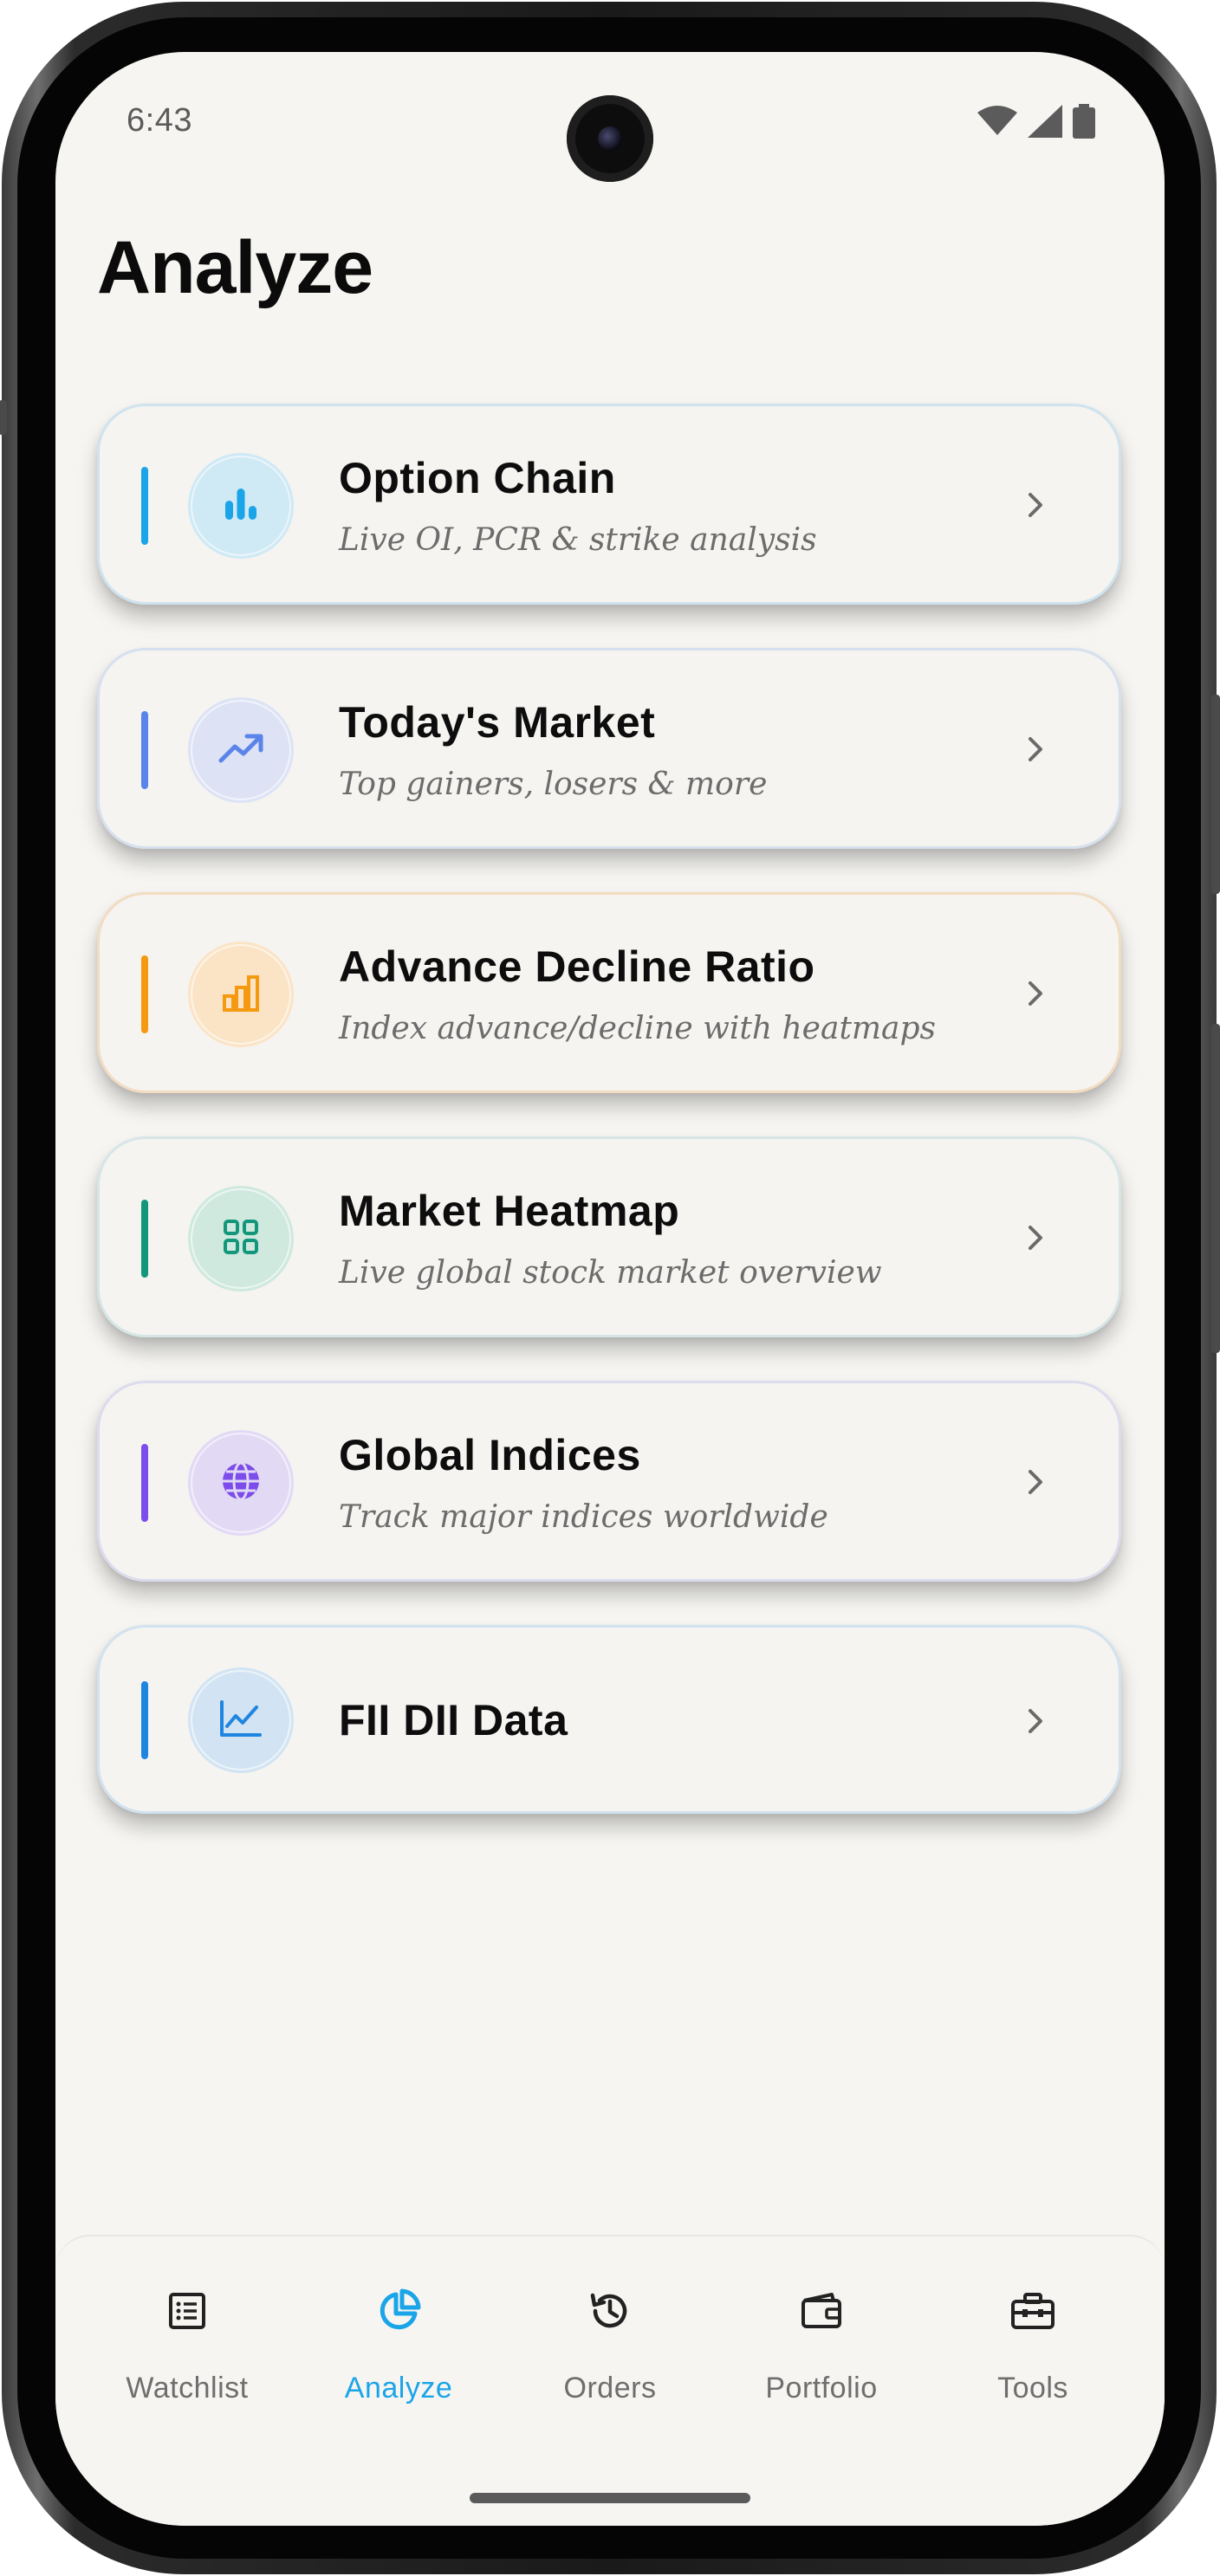 The image size is (1220, 2576). Describe the element at coordinates (610, 2354) in the screenshot. I see `nav-orders: Orders` at that location.